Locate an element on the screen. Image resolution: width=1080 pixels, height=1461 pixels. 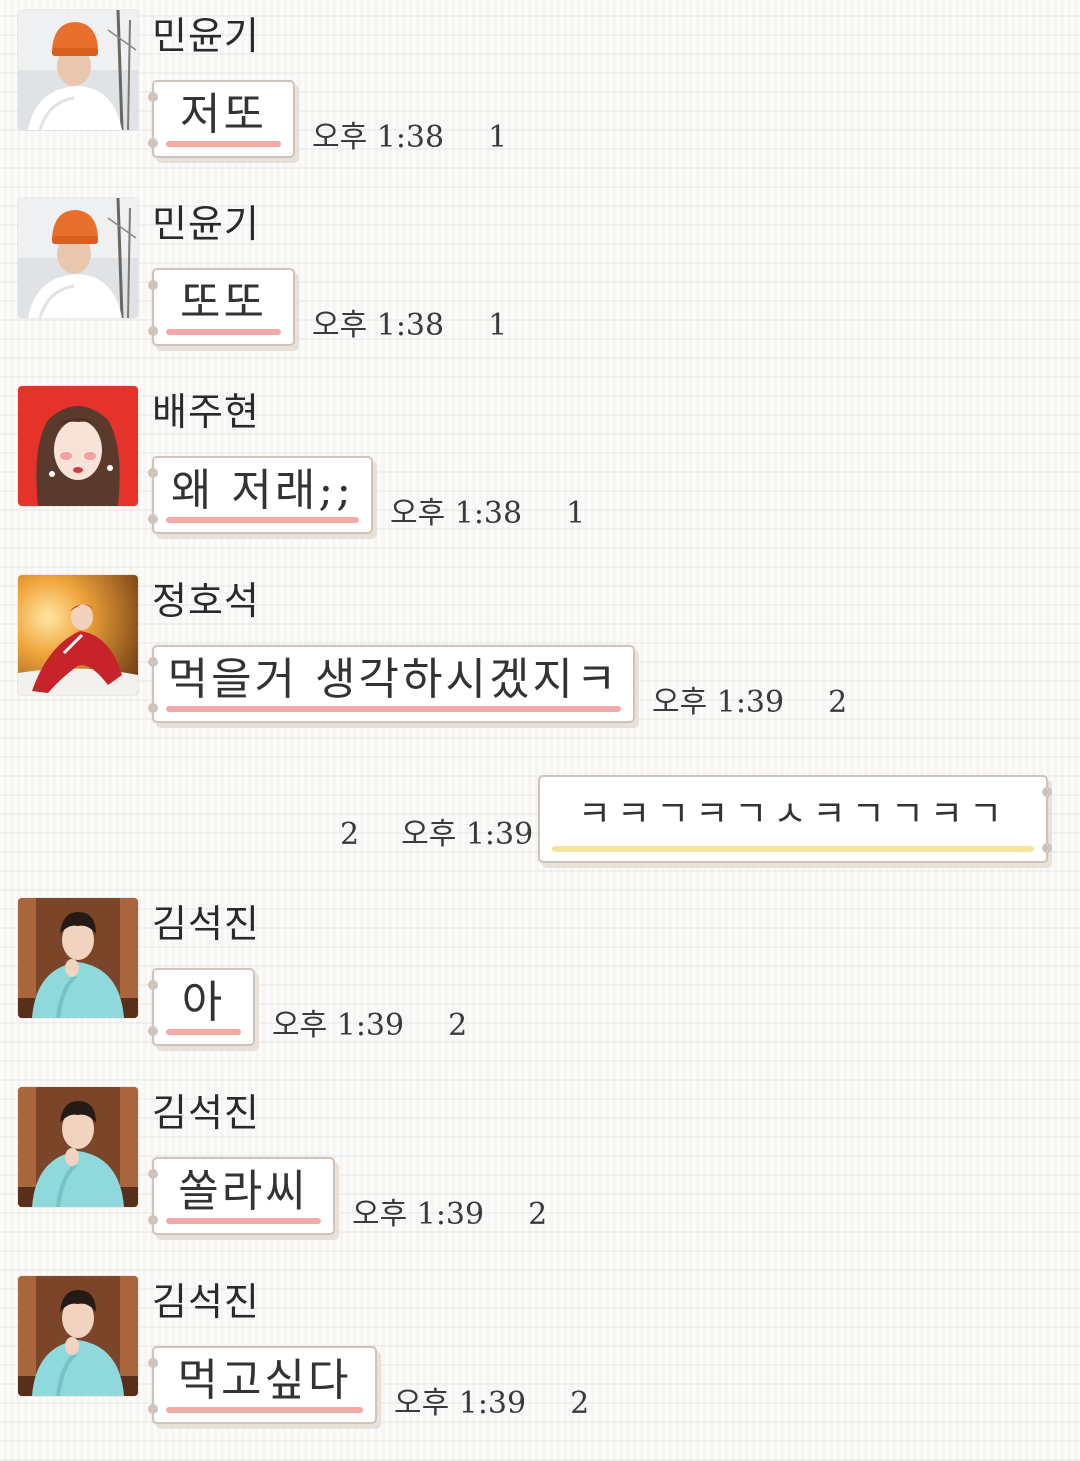
message-bubble-outgoing: ㅋㅋㄱㅋㄱㅅㅋㄱㄱㅋㄱ is located at coordinates (795, 819).